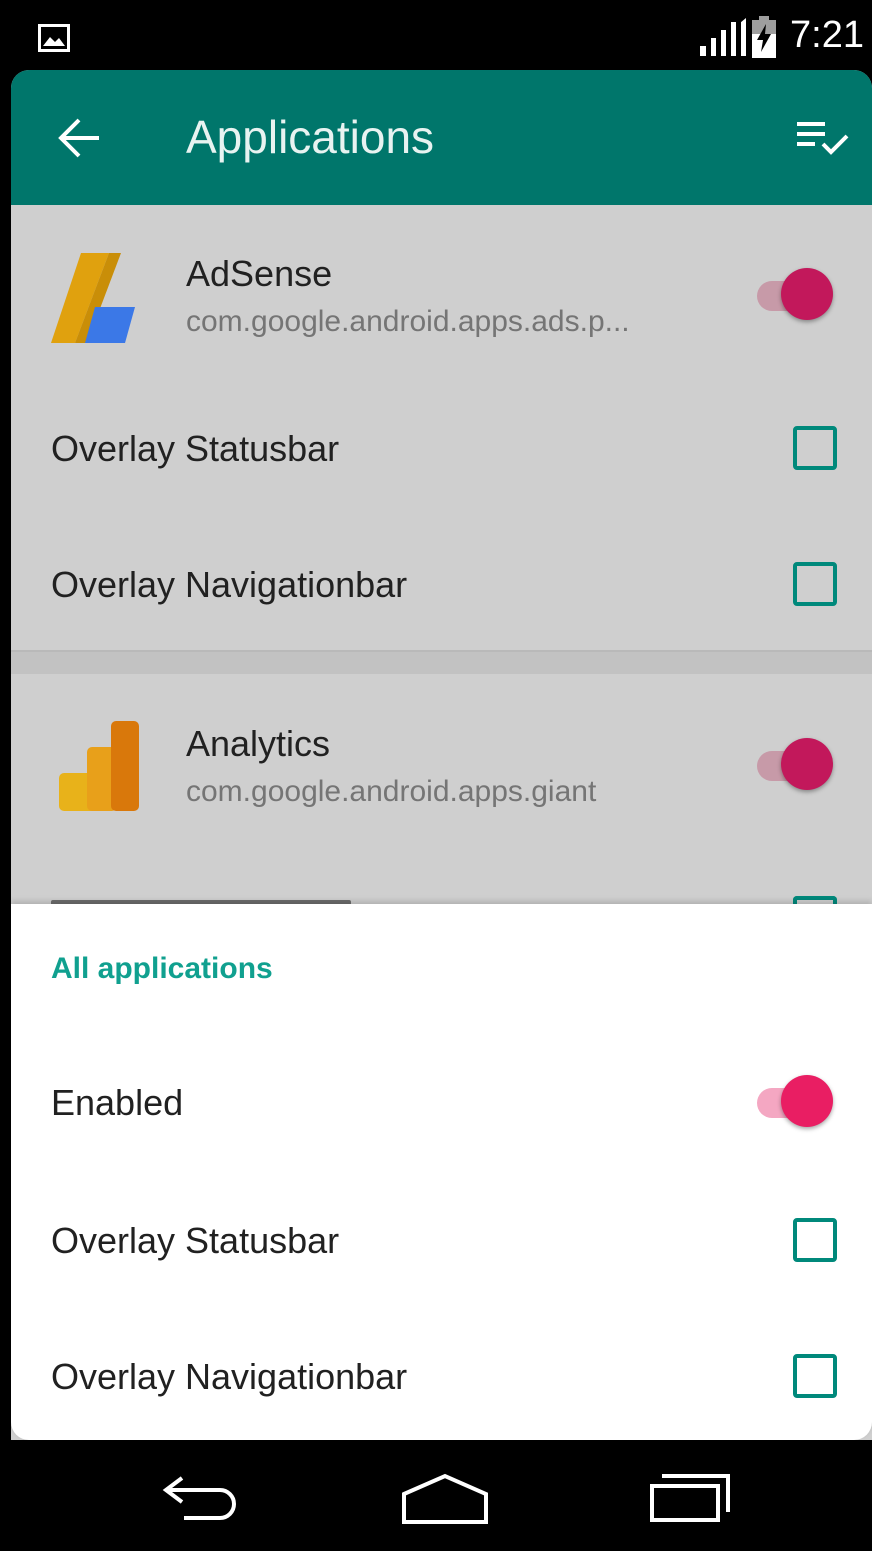 The height and width of the screenshot is (1551, 872). What do you see at coordinates (815, 1240) in the screenshot?
I see `all-overlay-statusbar-checkbox` at bounding box center [815, 1240].